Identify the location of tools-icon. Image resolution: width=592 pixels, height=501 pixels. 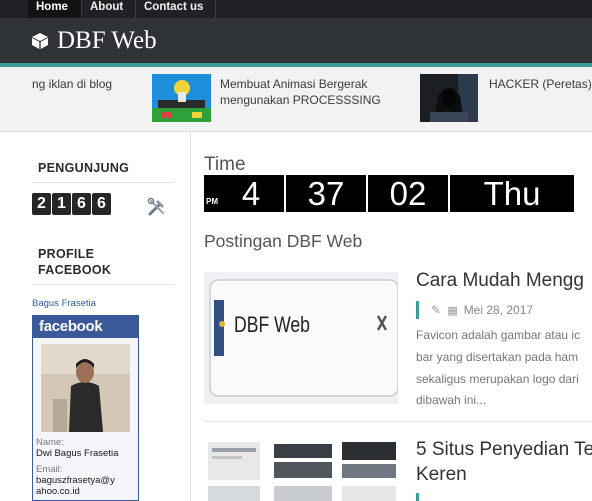
(157, 207).